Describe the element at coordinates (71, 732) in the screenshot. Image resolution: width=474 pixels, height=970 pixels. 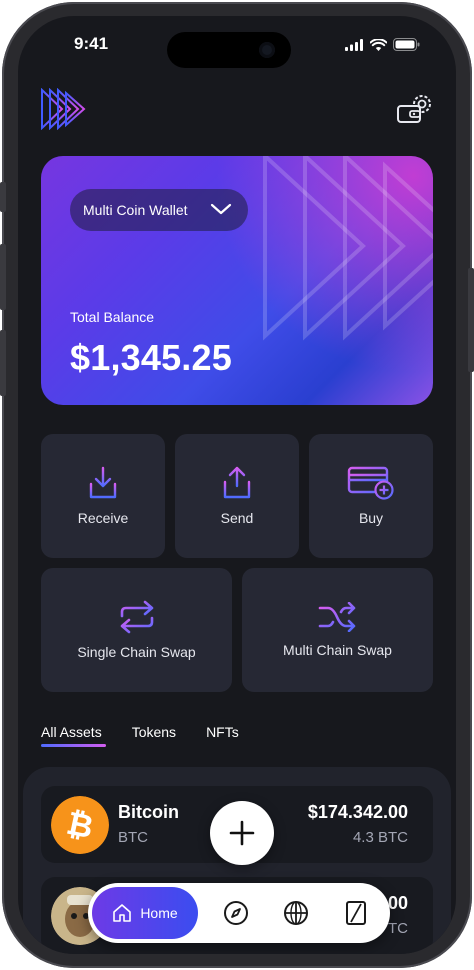
I see `tab-all-assets: All Assets` at that location.